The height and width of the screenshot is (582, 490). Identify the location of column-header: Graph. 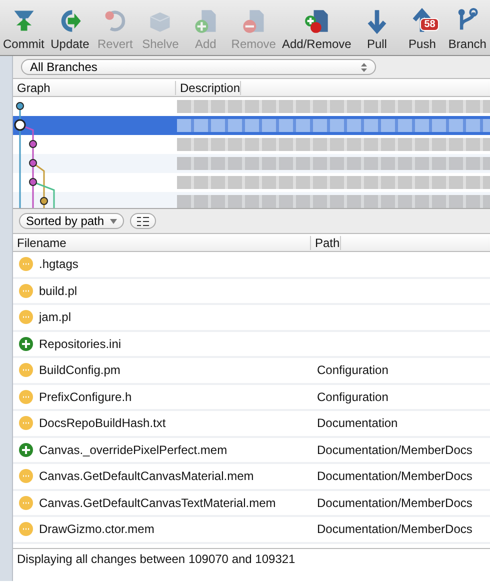
(94, 87).